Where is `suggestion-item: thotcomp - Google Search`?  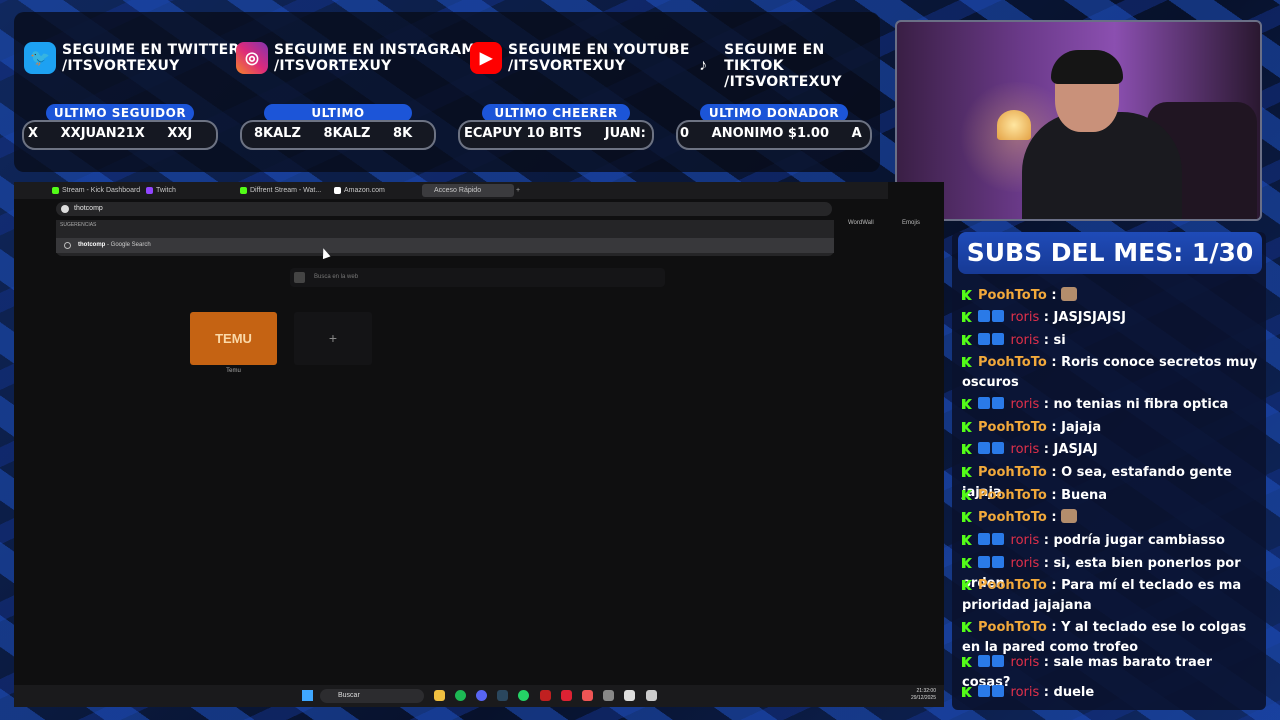 suggestion-item: thotcomp - Google Search is located at coordinates (445, 245).